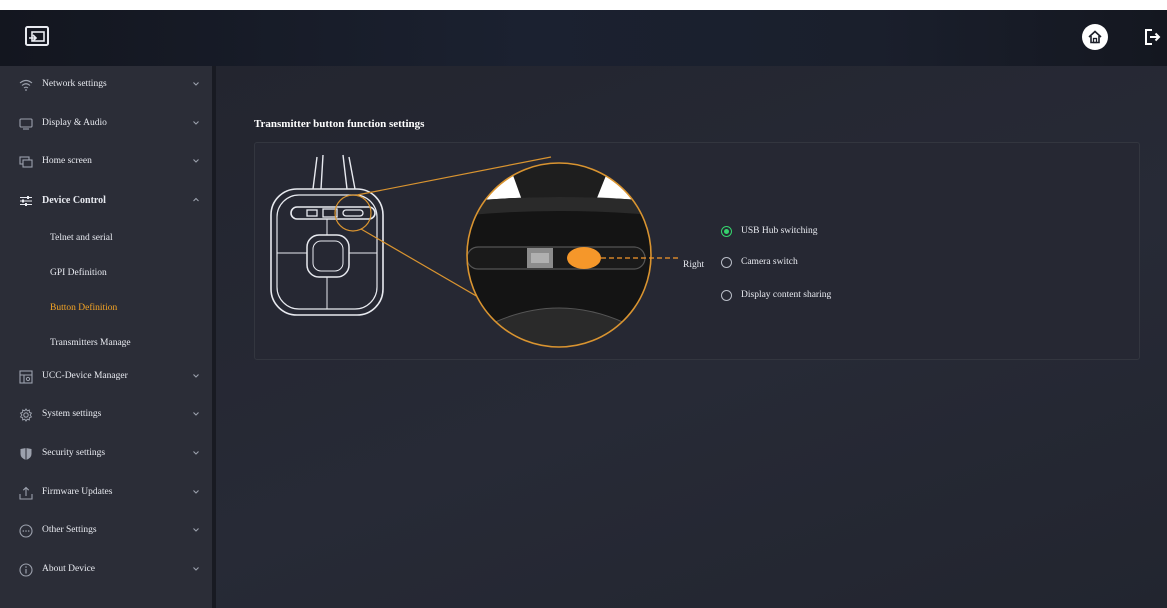 The height and width of the screenshot is (608, 1167). Describe the element at coordinates (779, 231) in the screenshot. I see `option-label: USB Hub switching` at that location.